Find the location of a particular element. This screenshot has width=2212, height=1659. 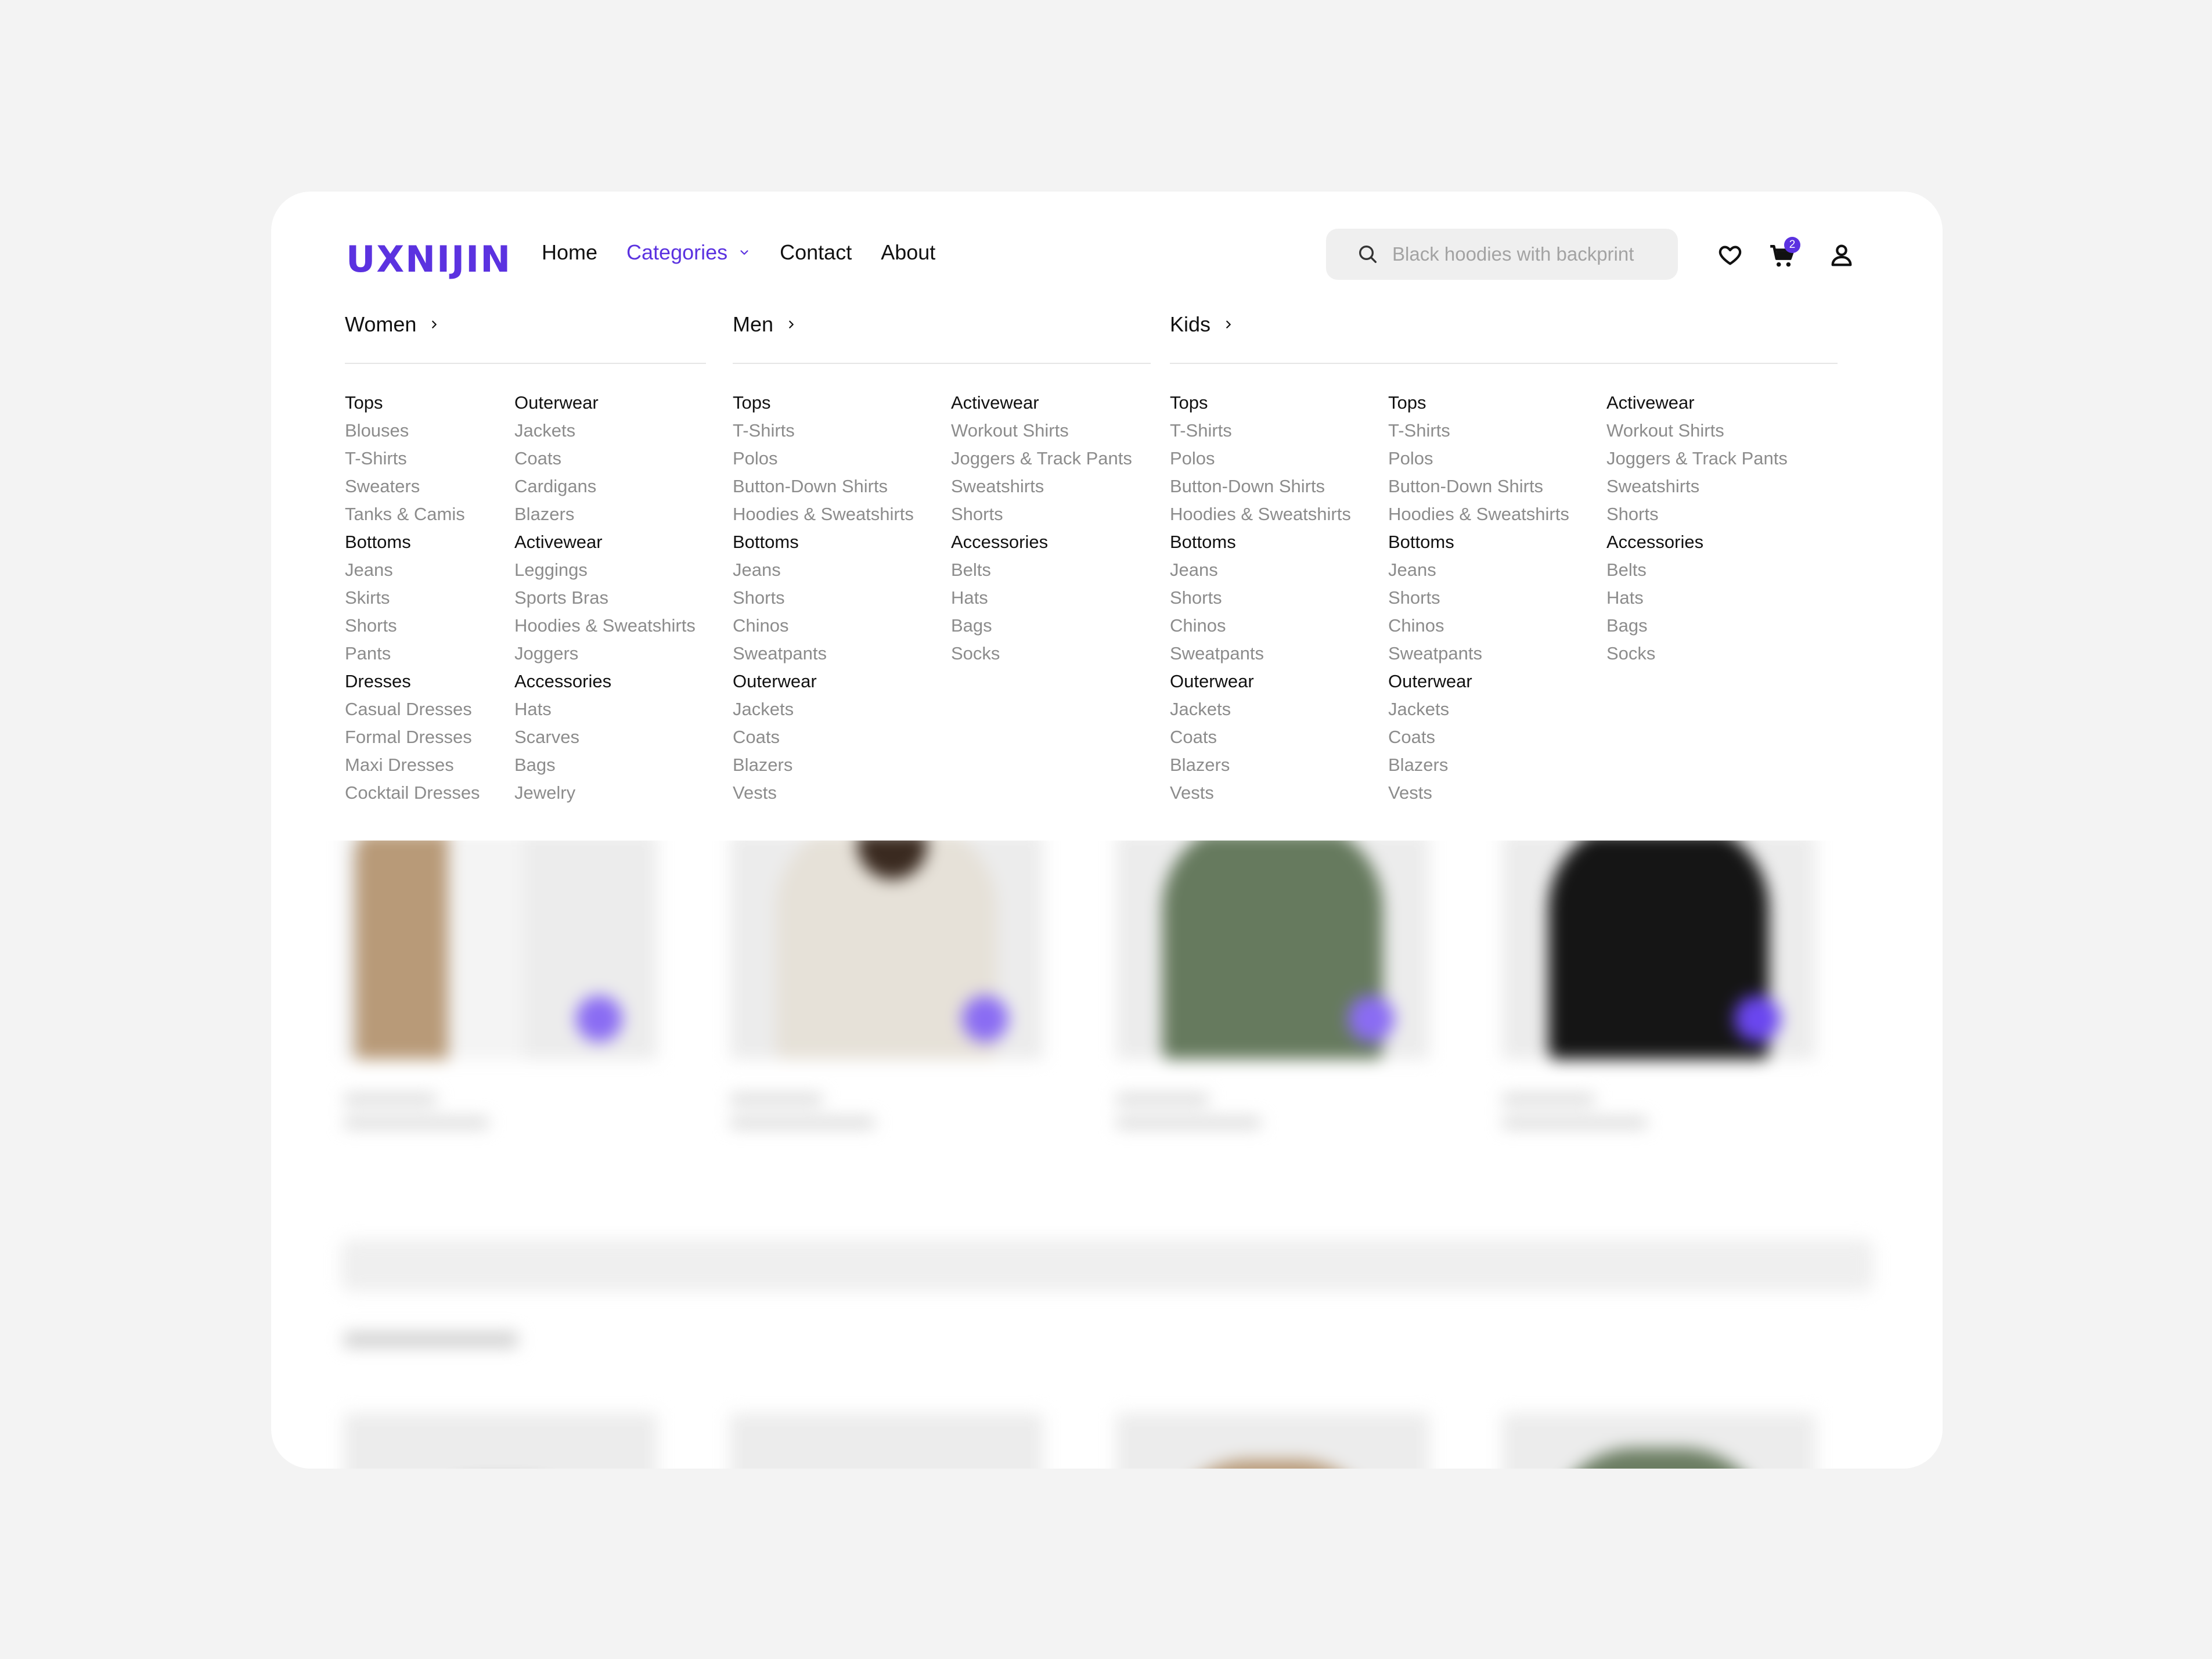

menu-category-link: Sports Bras is located at coordinates (605, 598).